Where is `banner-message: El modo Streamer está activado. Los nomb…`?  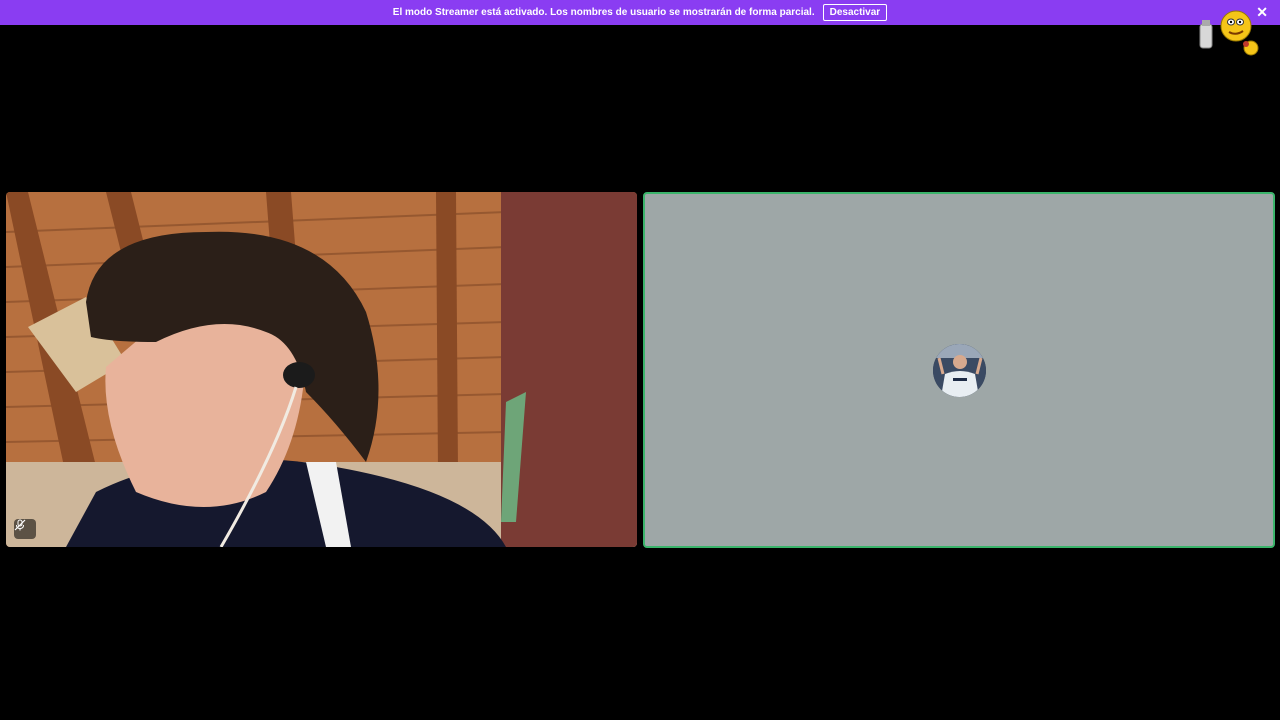 banner-message: El modo Streamer está activado. Los nomb… is located at coordinates (603, 12).